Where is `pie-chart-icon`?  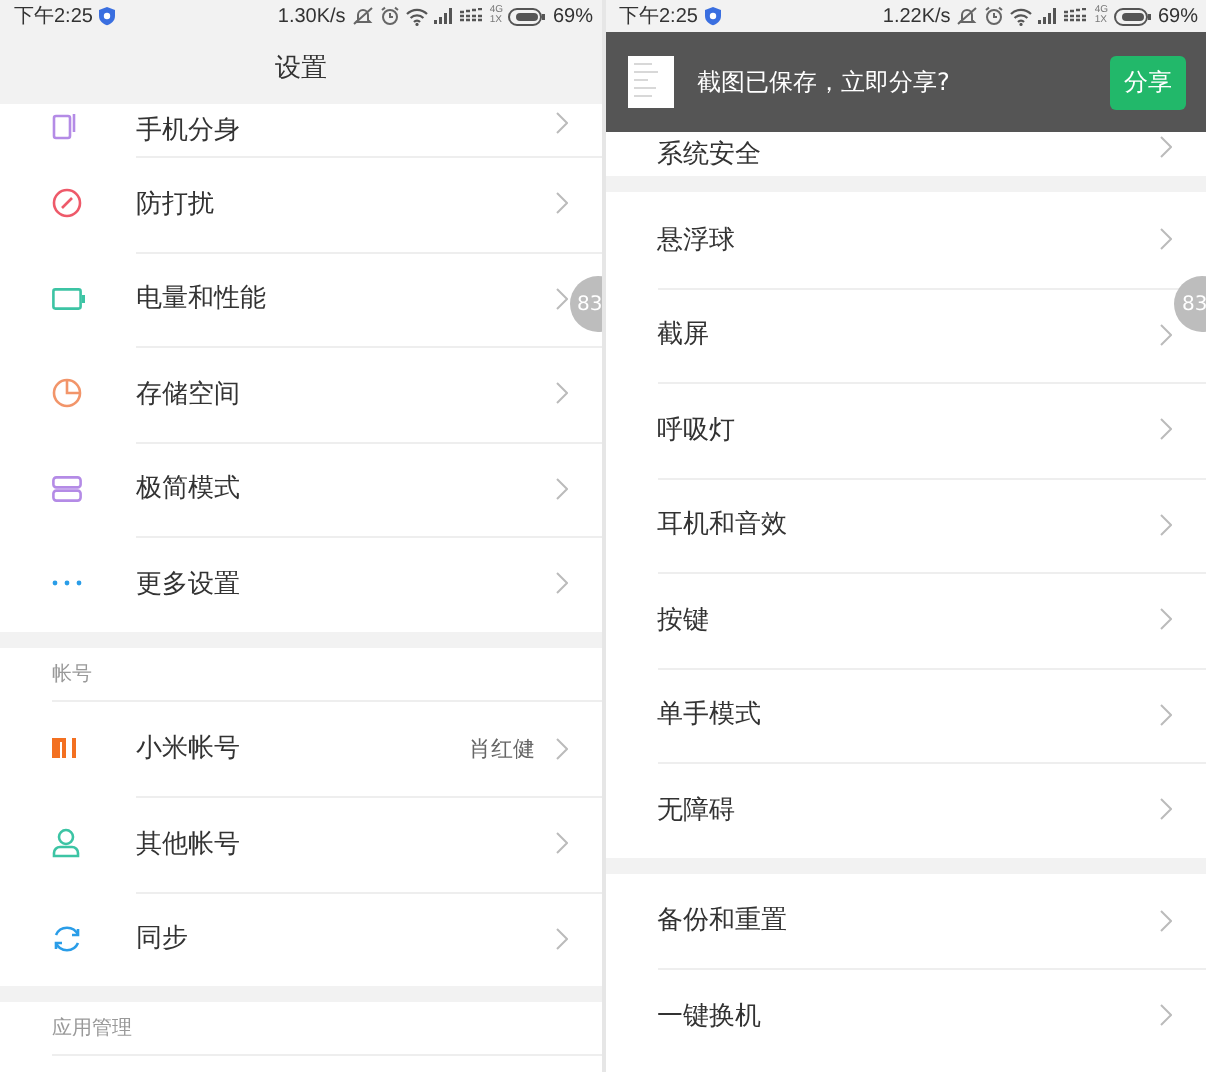 pie-chart-icon is located at coordinates (67, 393).